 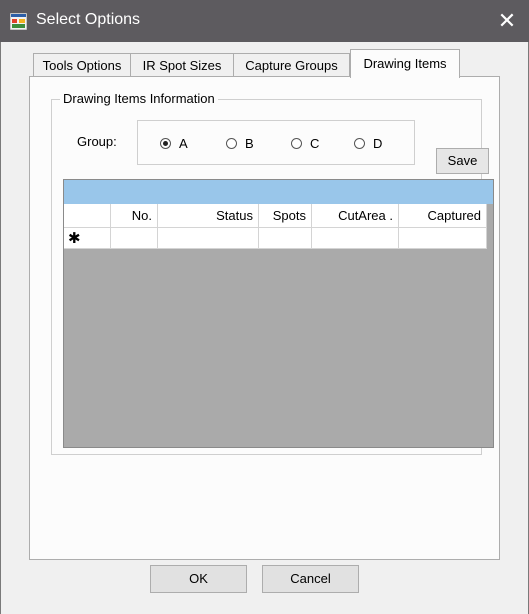 I want to click on tab-drawing-items: Drawing Items, so click(x=405, y=63).